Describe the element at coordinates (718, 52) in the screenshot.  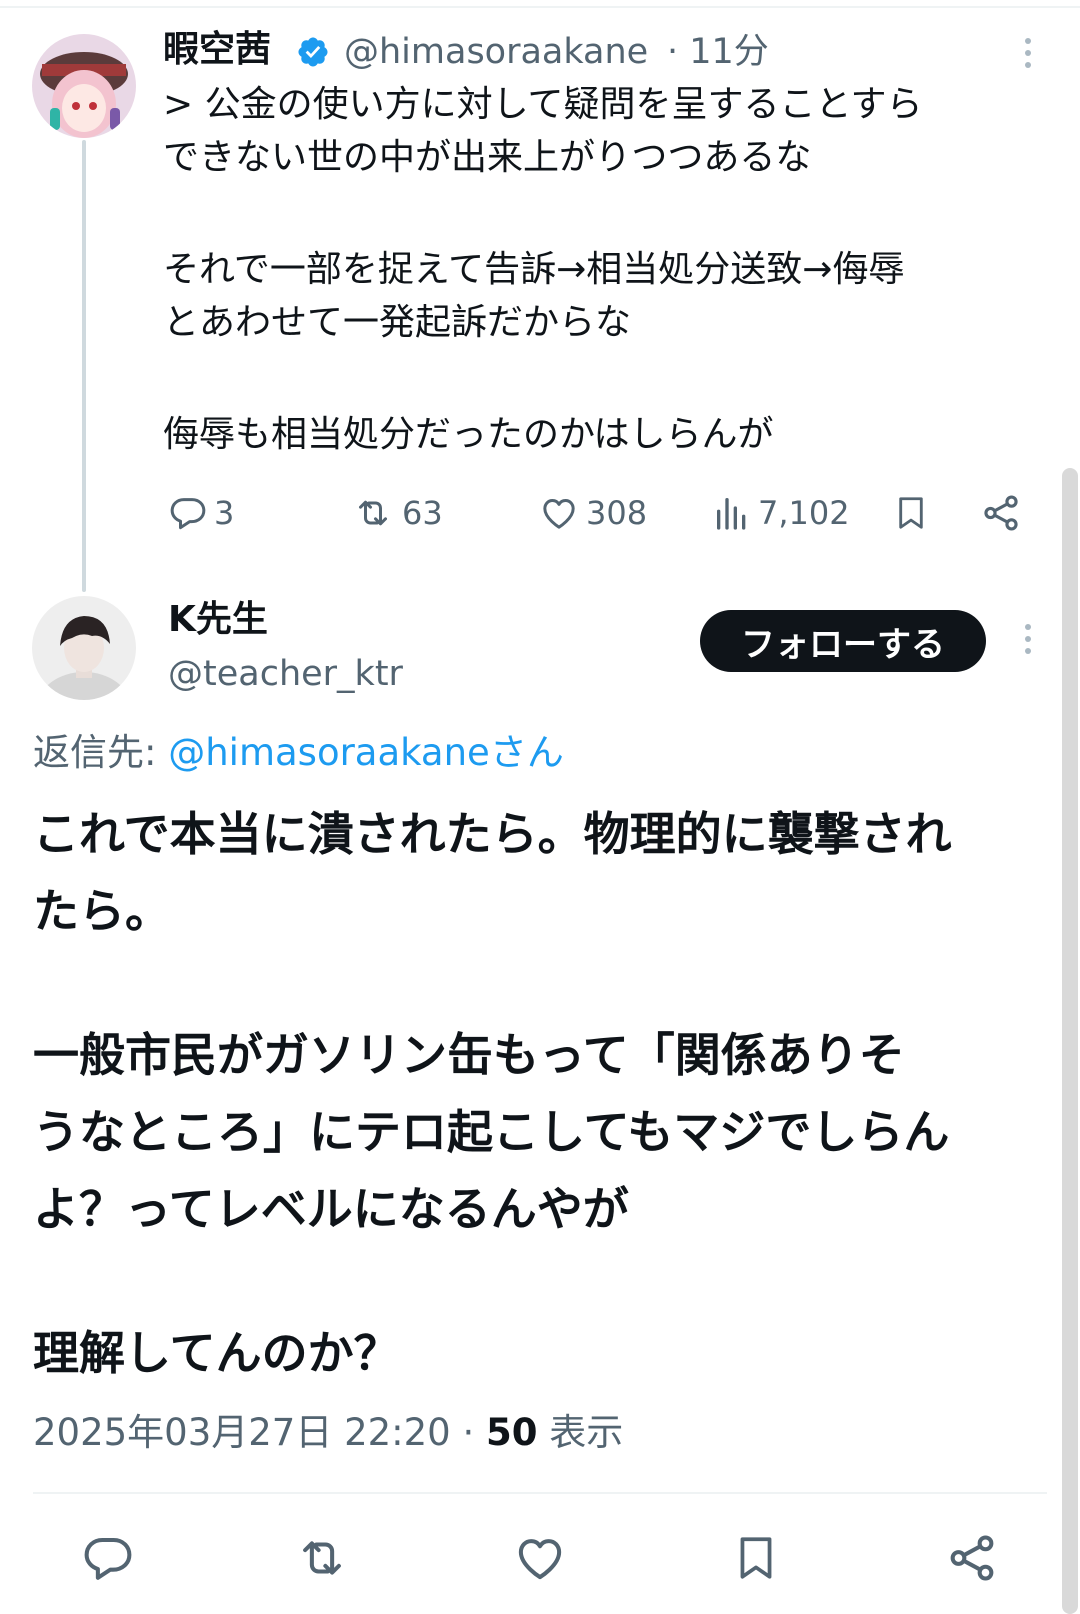
I see `parent-time: · 11分` at that location.